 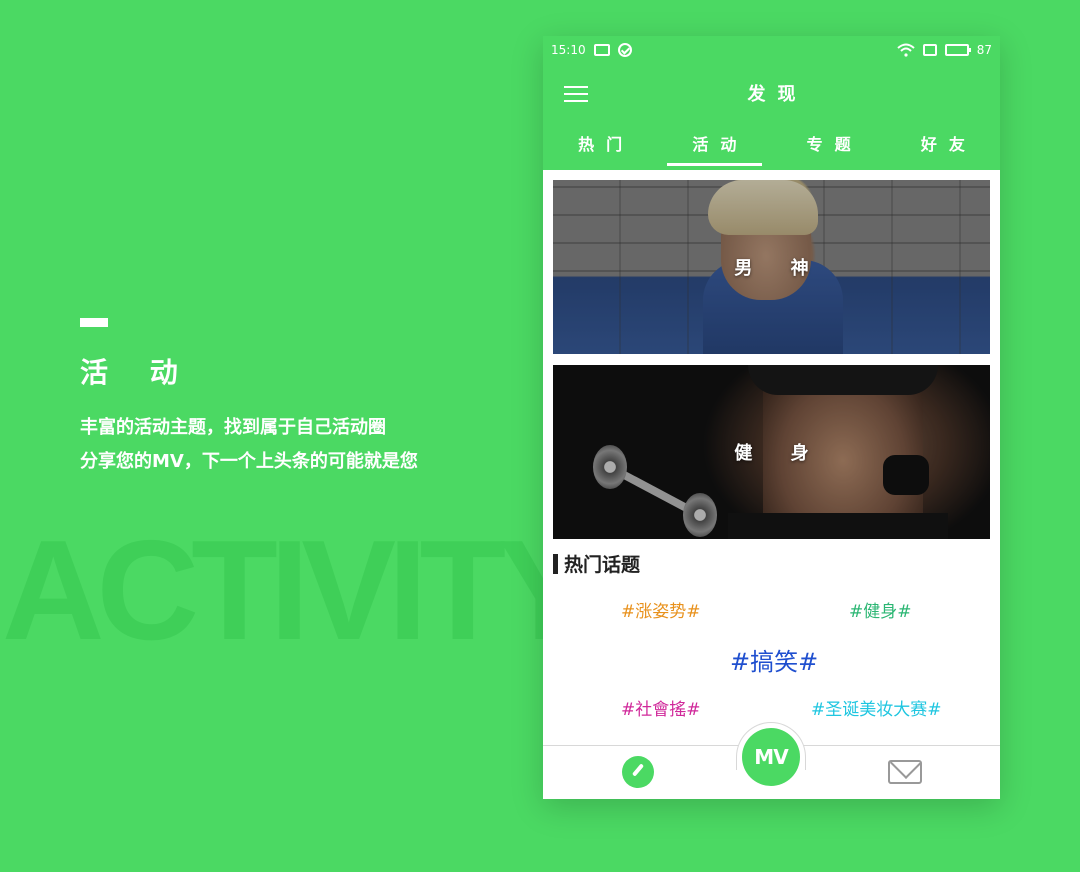 I want to click on bottom-nav: MV, so click(x=771, y=760).